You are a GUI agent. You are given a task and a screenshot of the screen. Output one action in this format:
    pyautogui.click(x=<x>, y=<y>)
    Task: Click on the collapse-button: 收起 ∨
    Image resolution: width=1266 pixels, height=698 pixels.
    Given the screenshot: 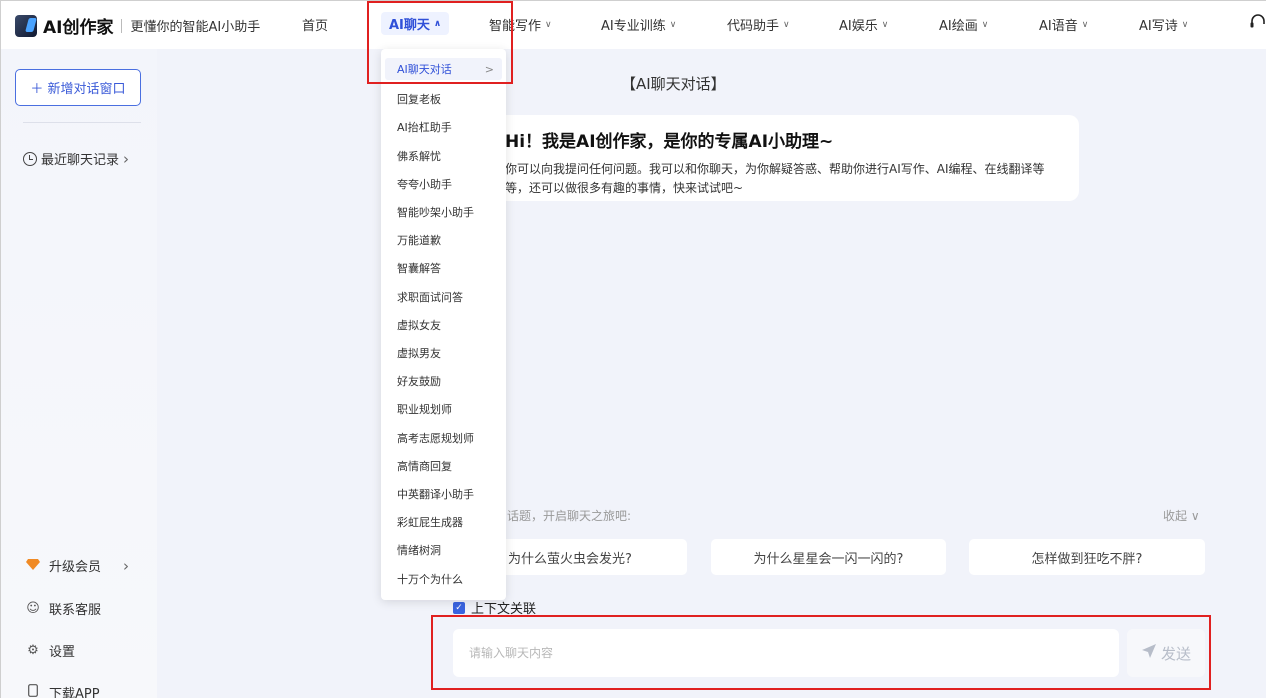 What is the action you would take?
    pyautogui.click(x=1181, y=515)
    